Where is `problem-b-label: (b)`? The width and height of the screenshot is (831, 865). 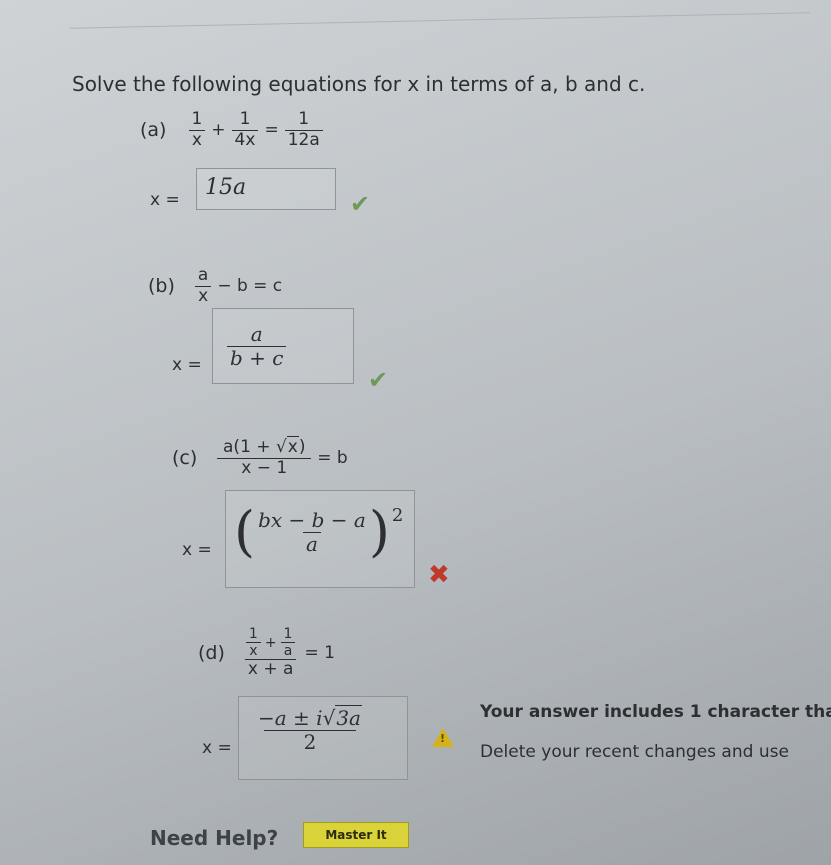
problem-b-label: (b) is located at coordinates (161, 286).